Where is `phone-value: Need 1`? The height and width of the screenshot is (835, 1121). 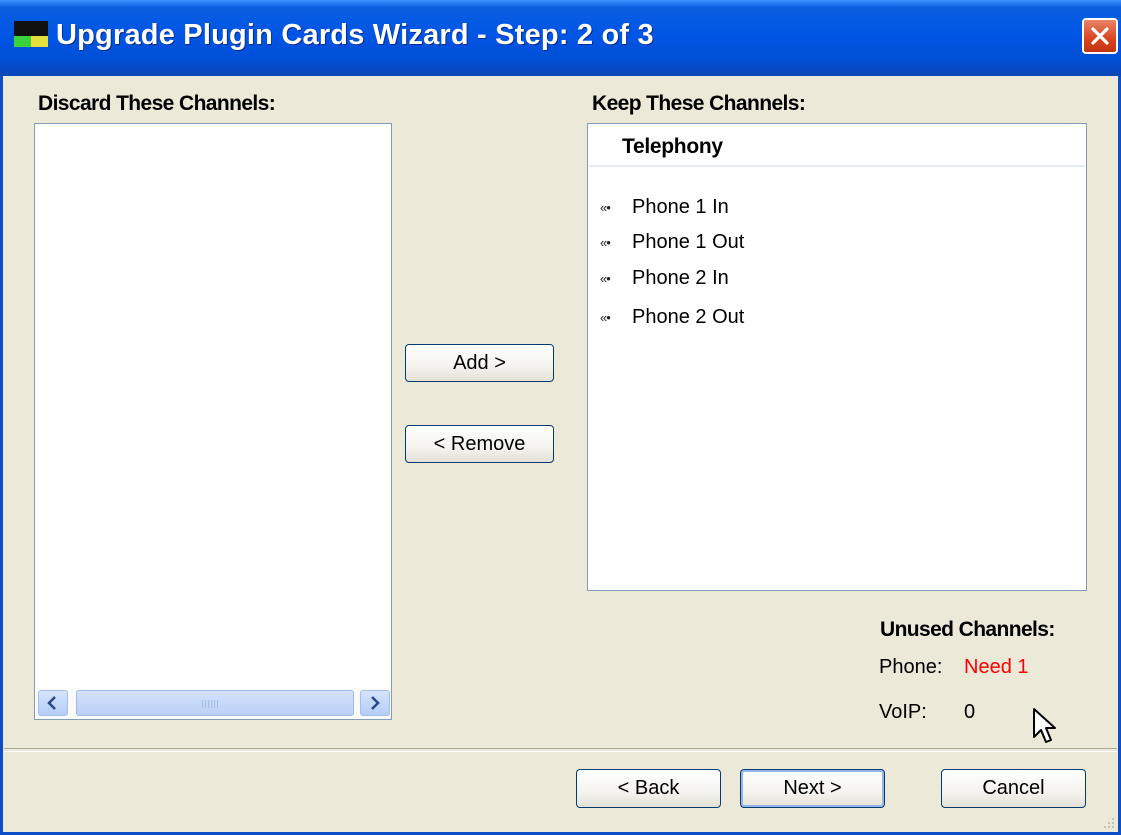 phone-value: Need 1 is located at coordinates (996, 667).